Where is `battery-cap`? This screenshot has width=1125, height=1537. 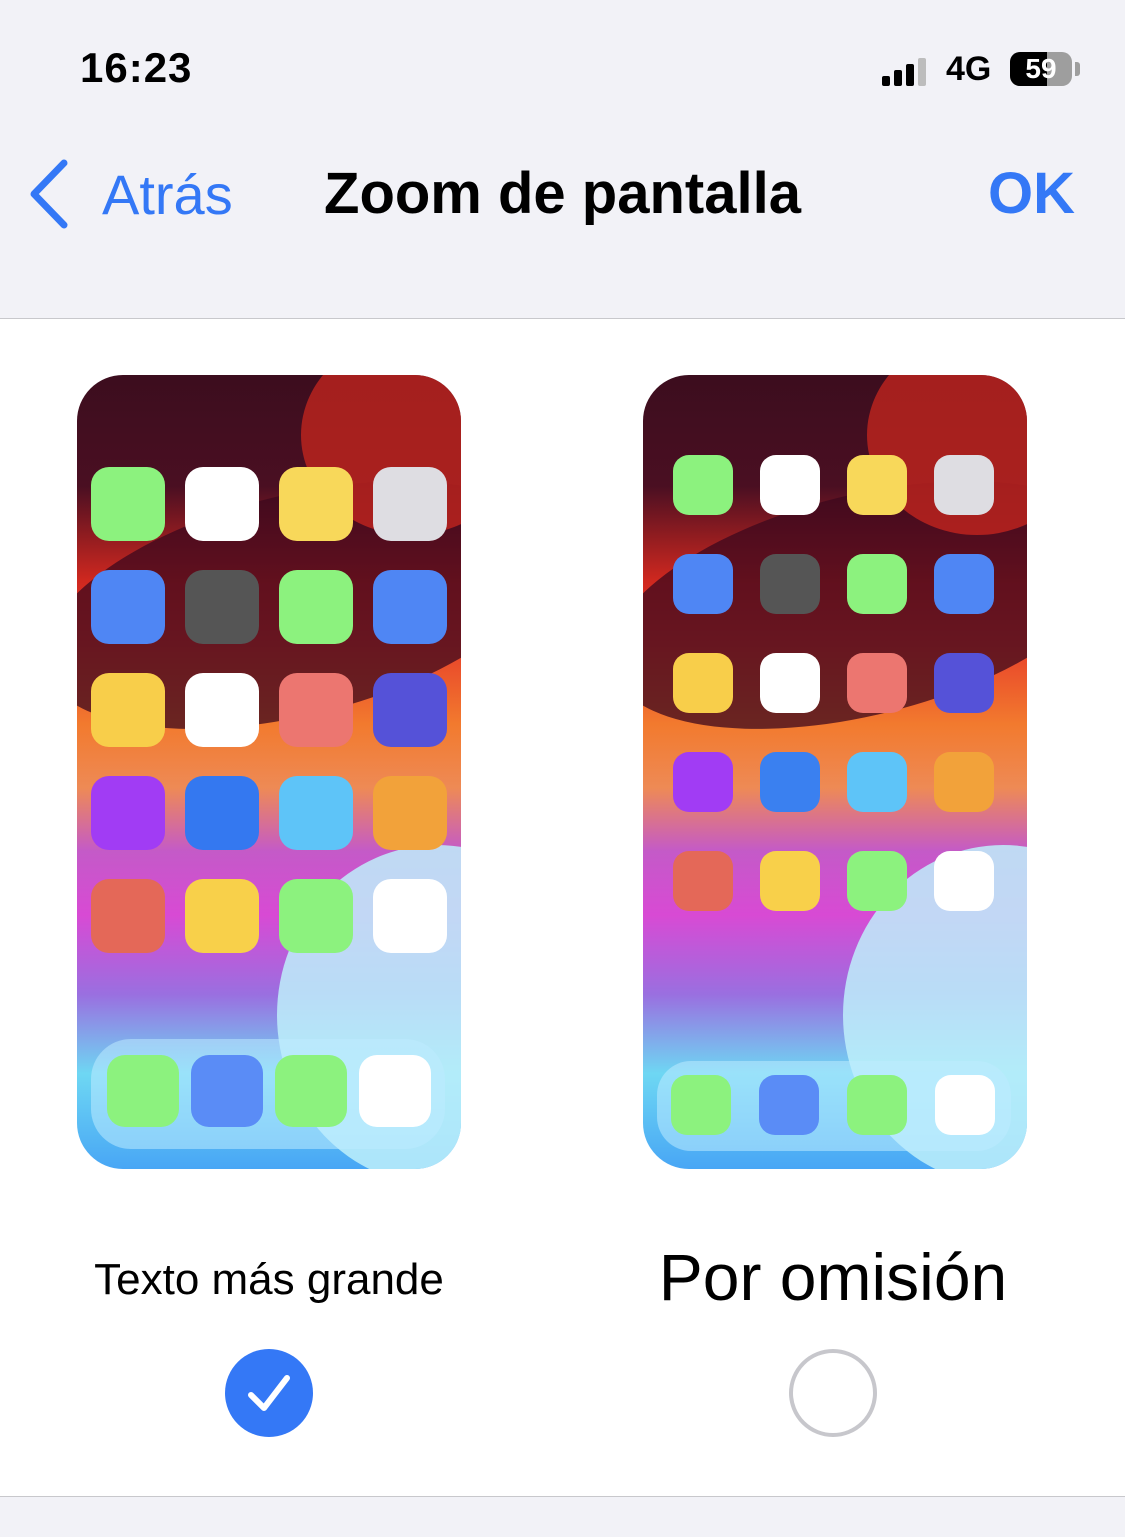
battery-cap is located at coordinates (1077, 69).